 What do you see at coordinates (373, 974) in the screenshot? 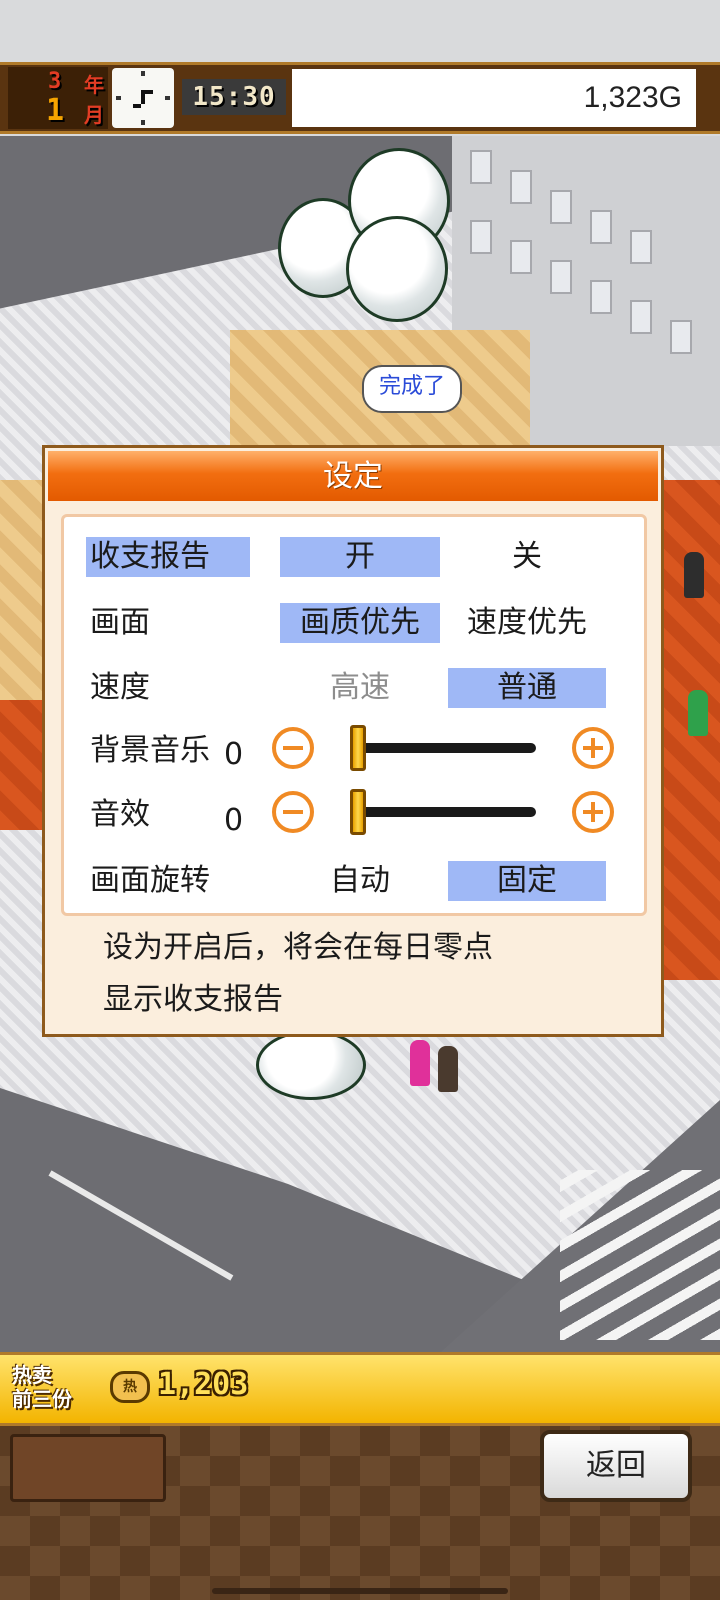
I see `setting-description: 设为开启后，将会在每日零点 显示收支报告` at bounding box center [373, 974].